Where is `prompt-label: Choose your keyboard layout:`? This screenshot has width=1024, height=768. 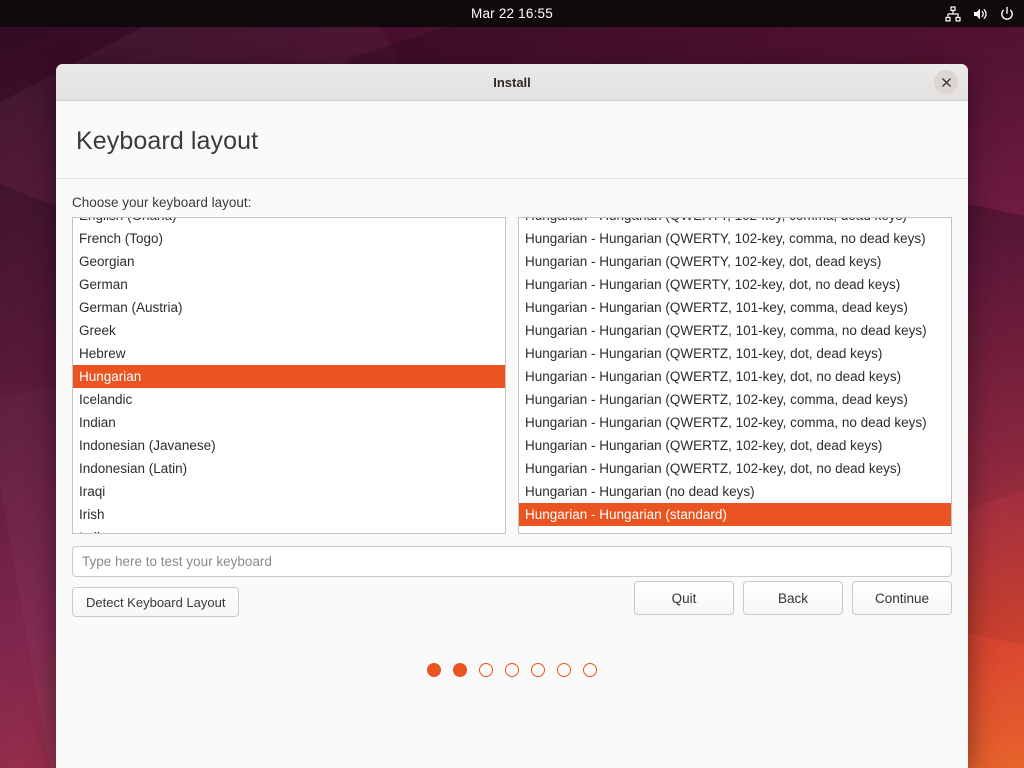 prompt-label: Choose your keyboard layout: is located at coordinates (162, 202).